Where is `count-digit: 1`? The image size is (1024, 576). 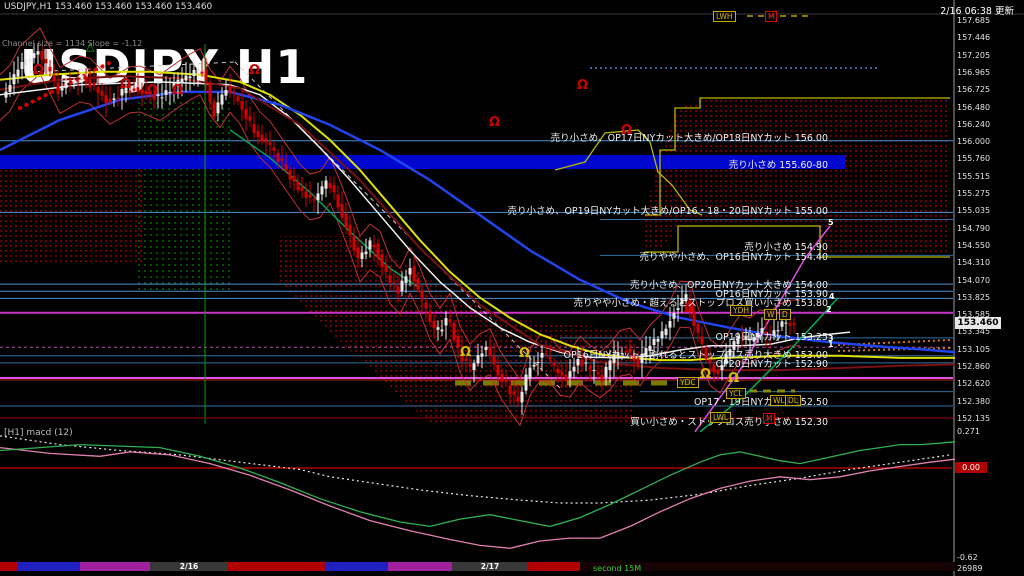
count-digit: 1 is located at coordinates (831, 344).